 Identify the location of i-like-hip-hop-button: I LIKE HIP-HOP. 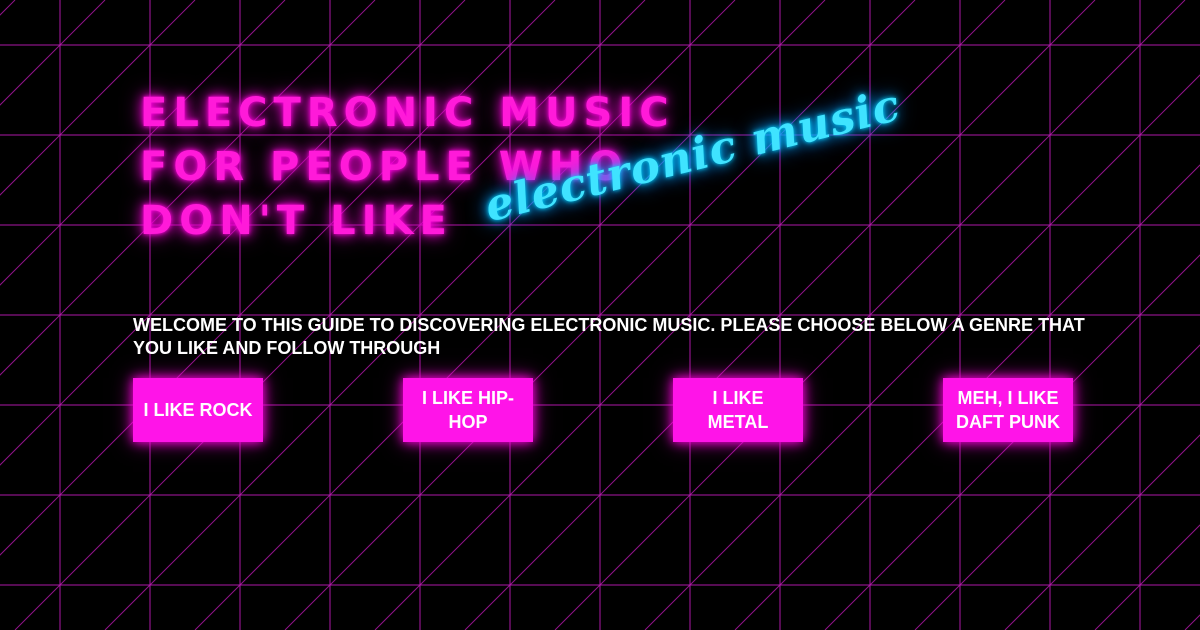
(468, 410).